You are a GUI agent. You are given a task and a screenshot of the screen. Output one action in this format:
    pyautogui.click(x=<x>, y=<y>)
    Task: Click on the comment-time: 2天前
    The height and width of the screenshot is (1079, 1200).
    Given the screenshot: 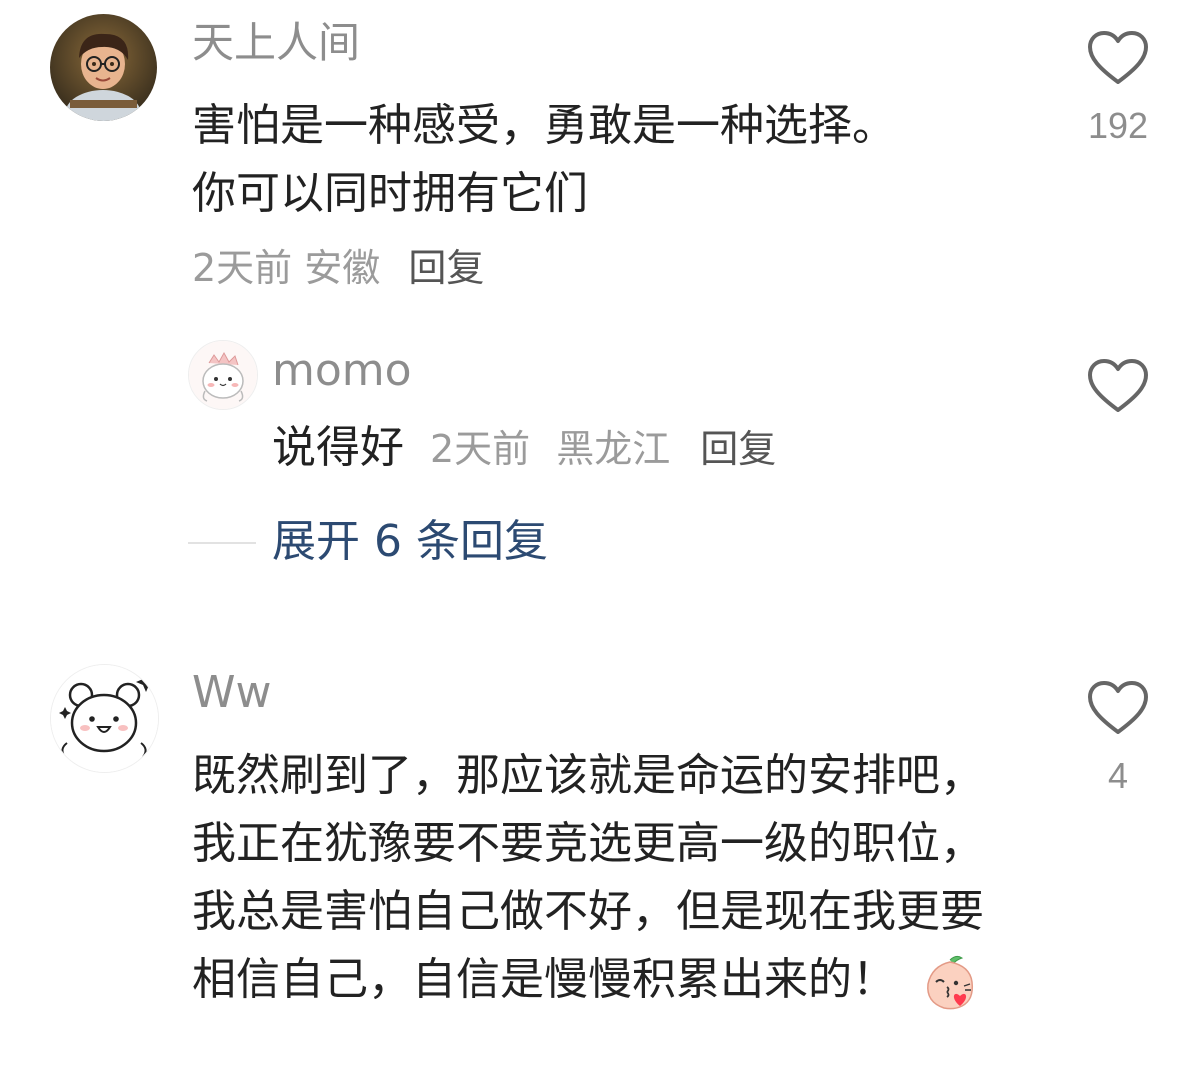 What is the action you would take?
    pyautogui.click(x=242, y=268)
    